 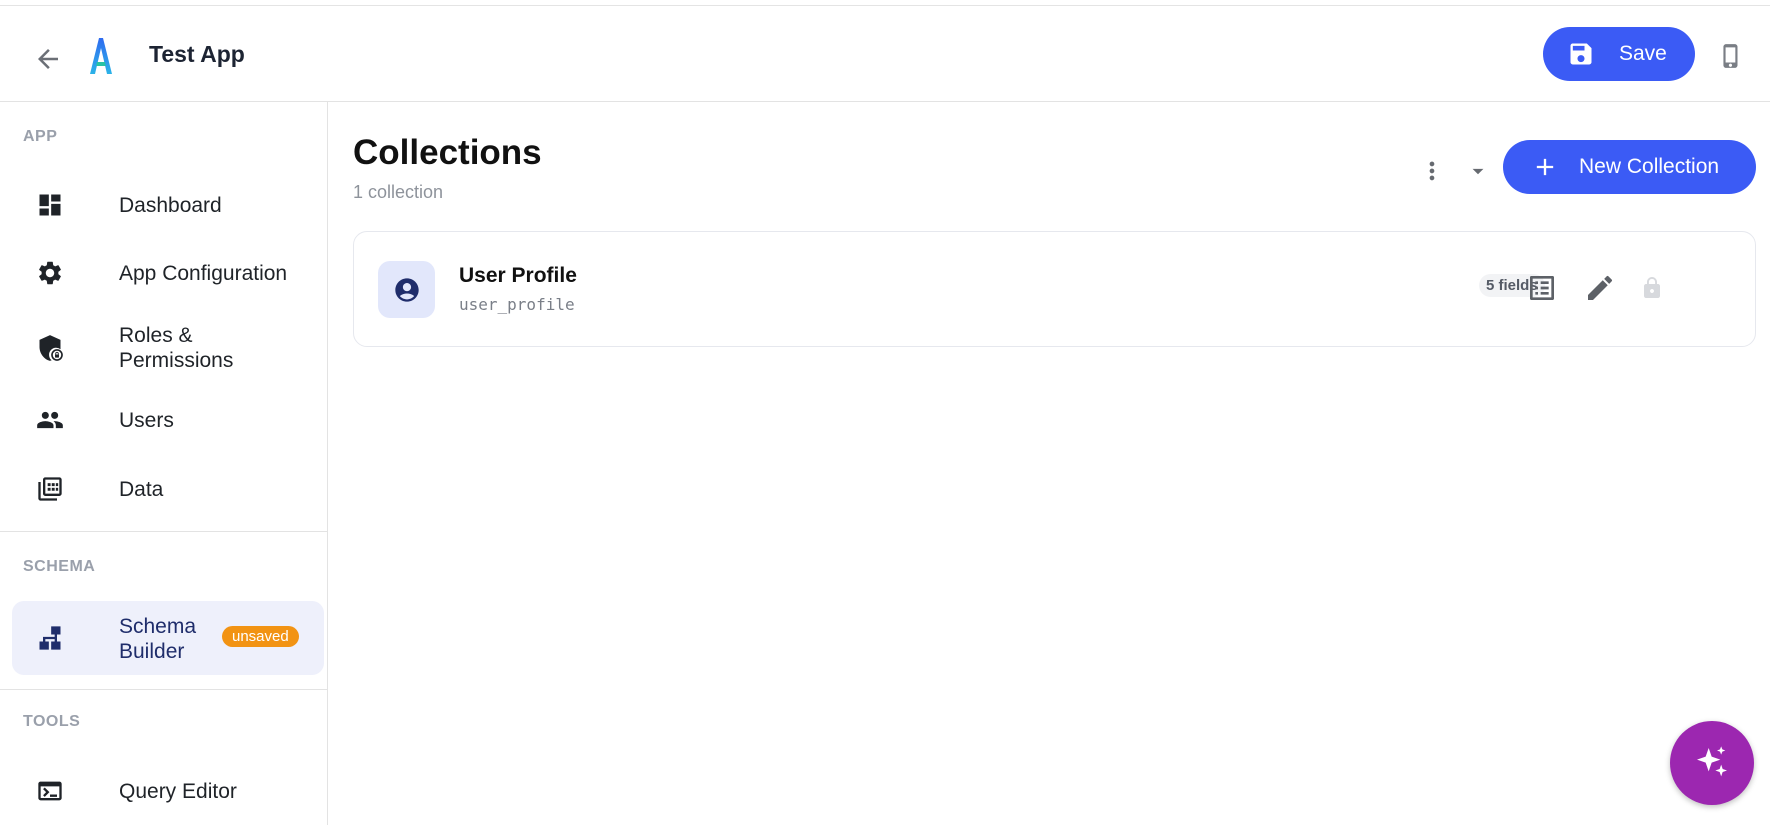 What do you see at coordinates (176, 360) in the screenshot?
I see `sidebar-item-label-line2: Permissions` at bounding box center [176, 360].